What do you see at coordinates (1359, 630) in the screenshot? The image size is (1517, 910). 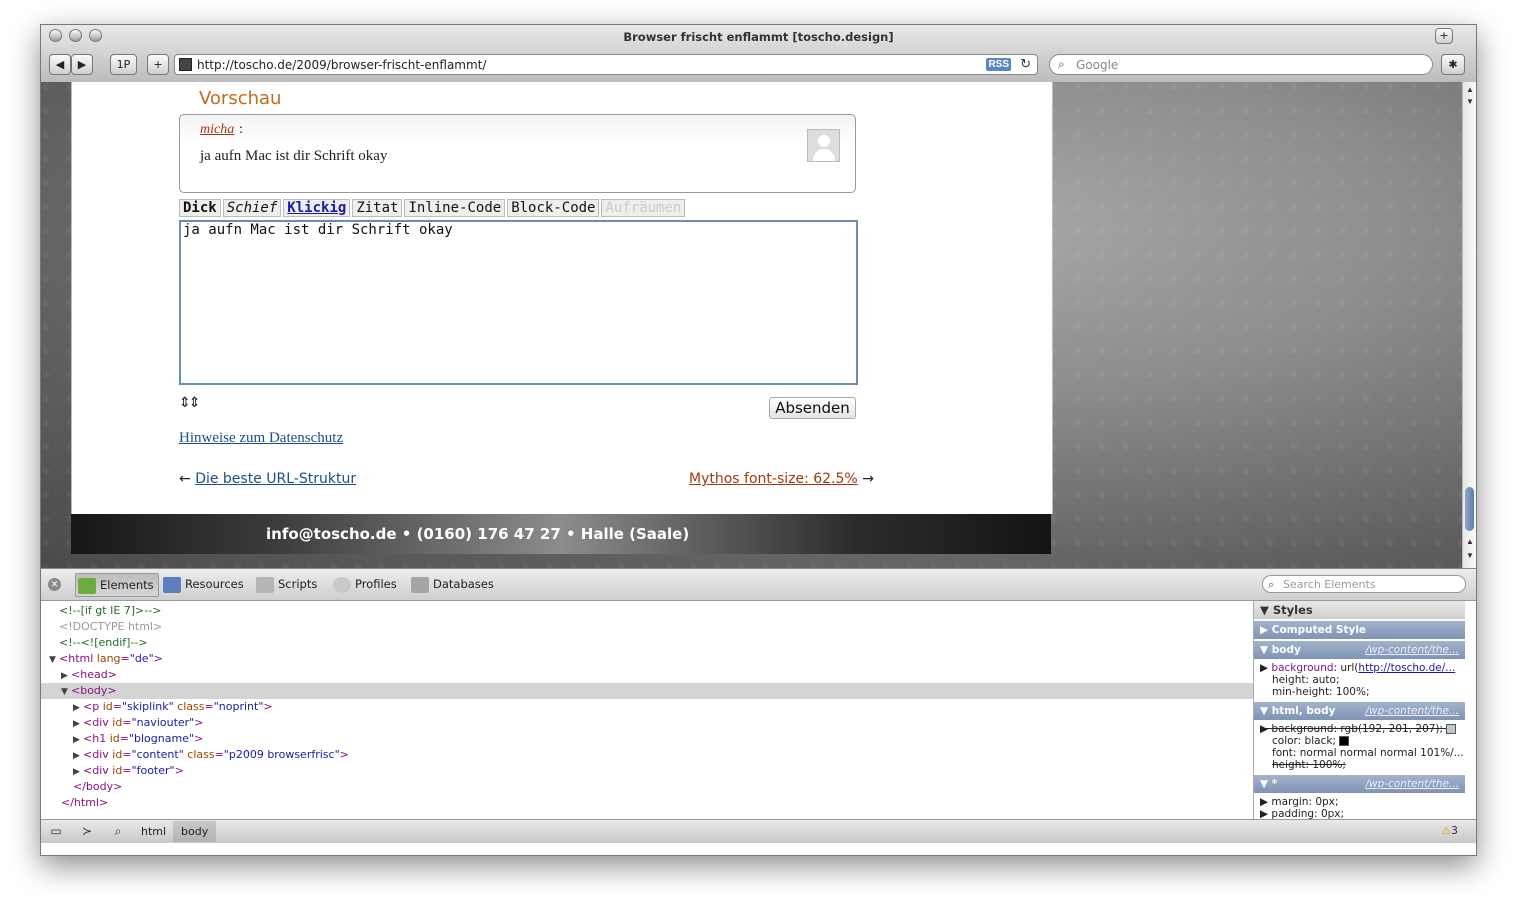 I see `computed-style-header: ▶ Computed Style` at bounding box center [1359, 630].